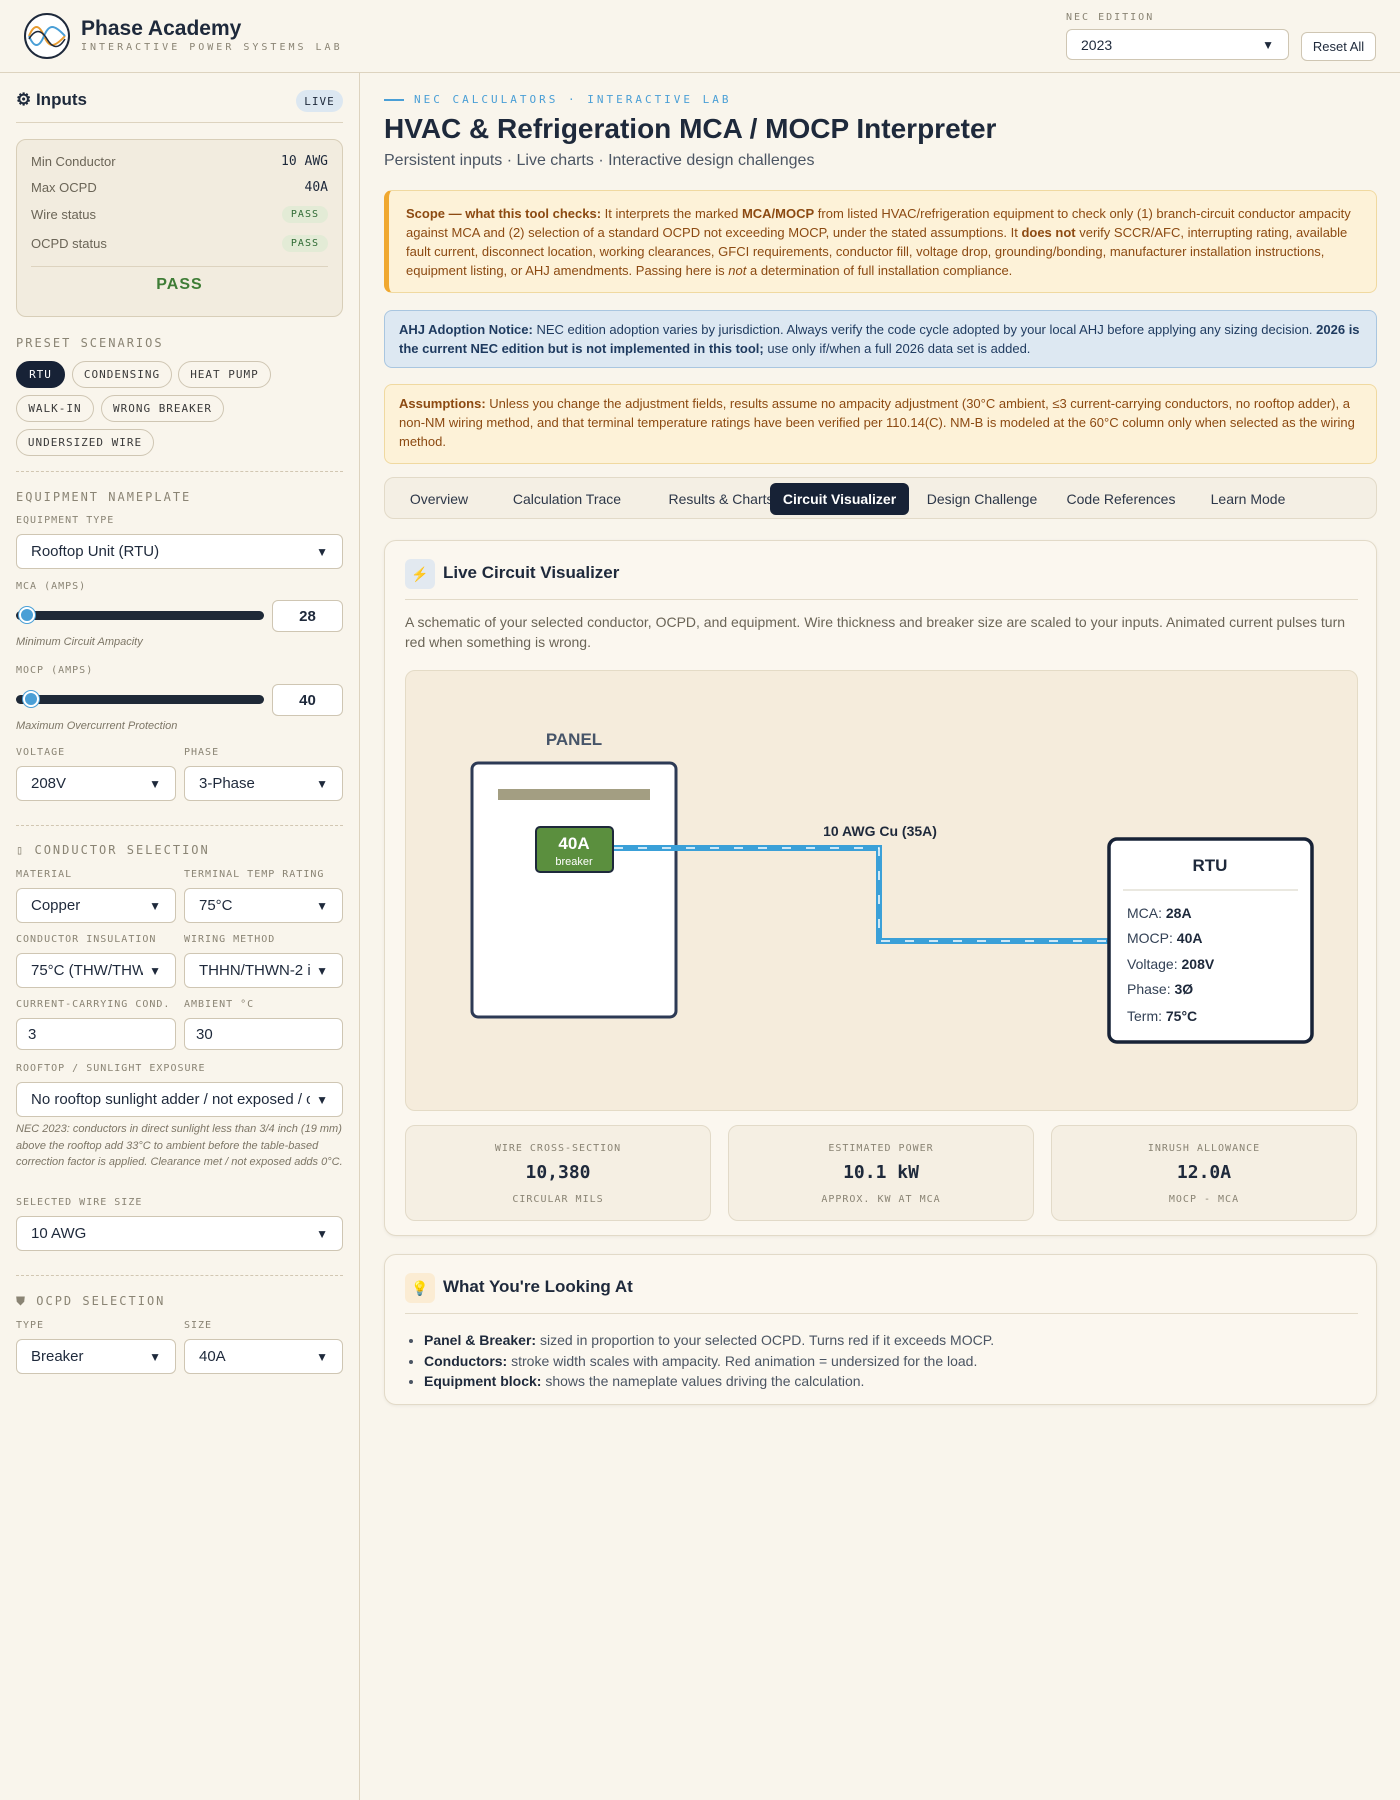  I want to click on max-ocpd-value: 40A, so click(316, 187).